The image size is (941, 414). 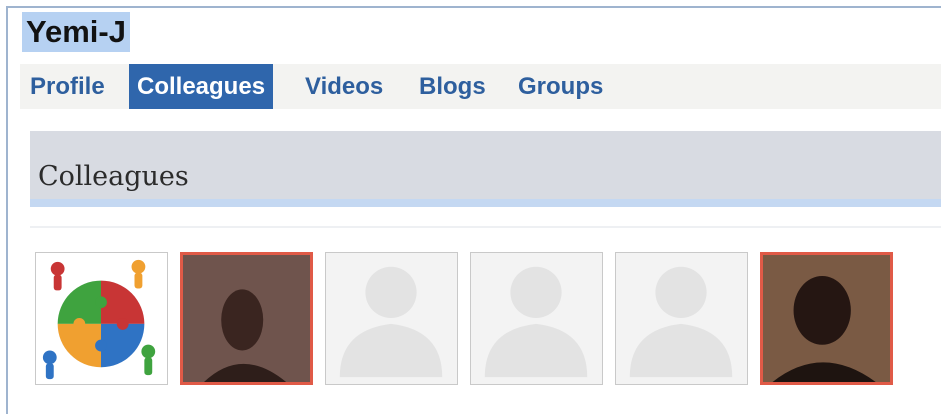 What do you see at coordinates (99, 319) in the screenshot?
I see `group-puzzle-icon` at bounding box center [99, 319].